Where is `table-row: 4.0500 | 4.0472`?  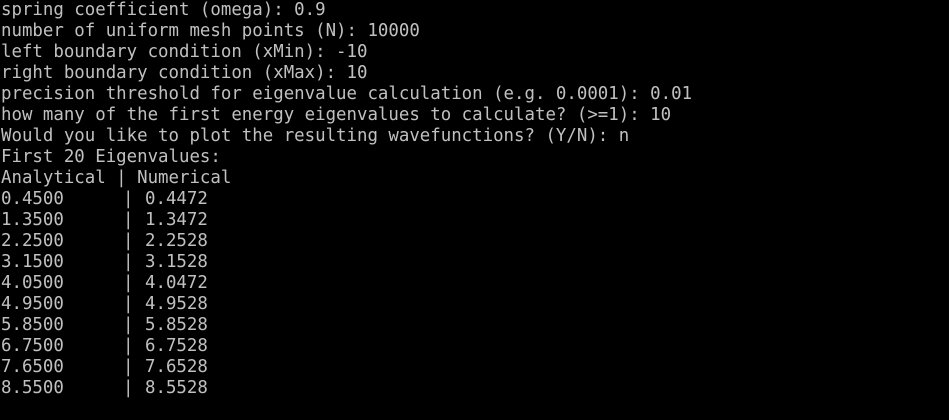 table-row: 4.0500 | 4.0472 is located at coordinates (475, 283).